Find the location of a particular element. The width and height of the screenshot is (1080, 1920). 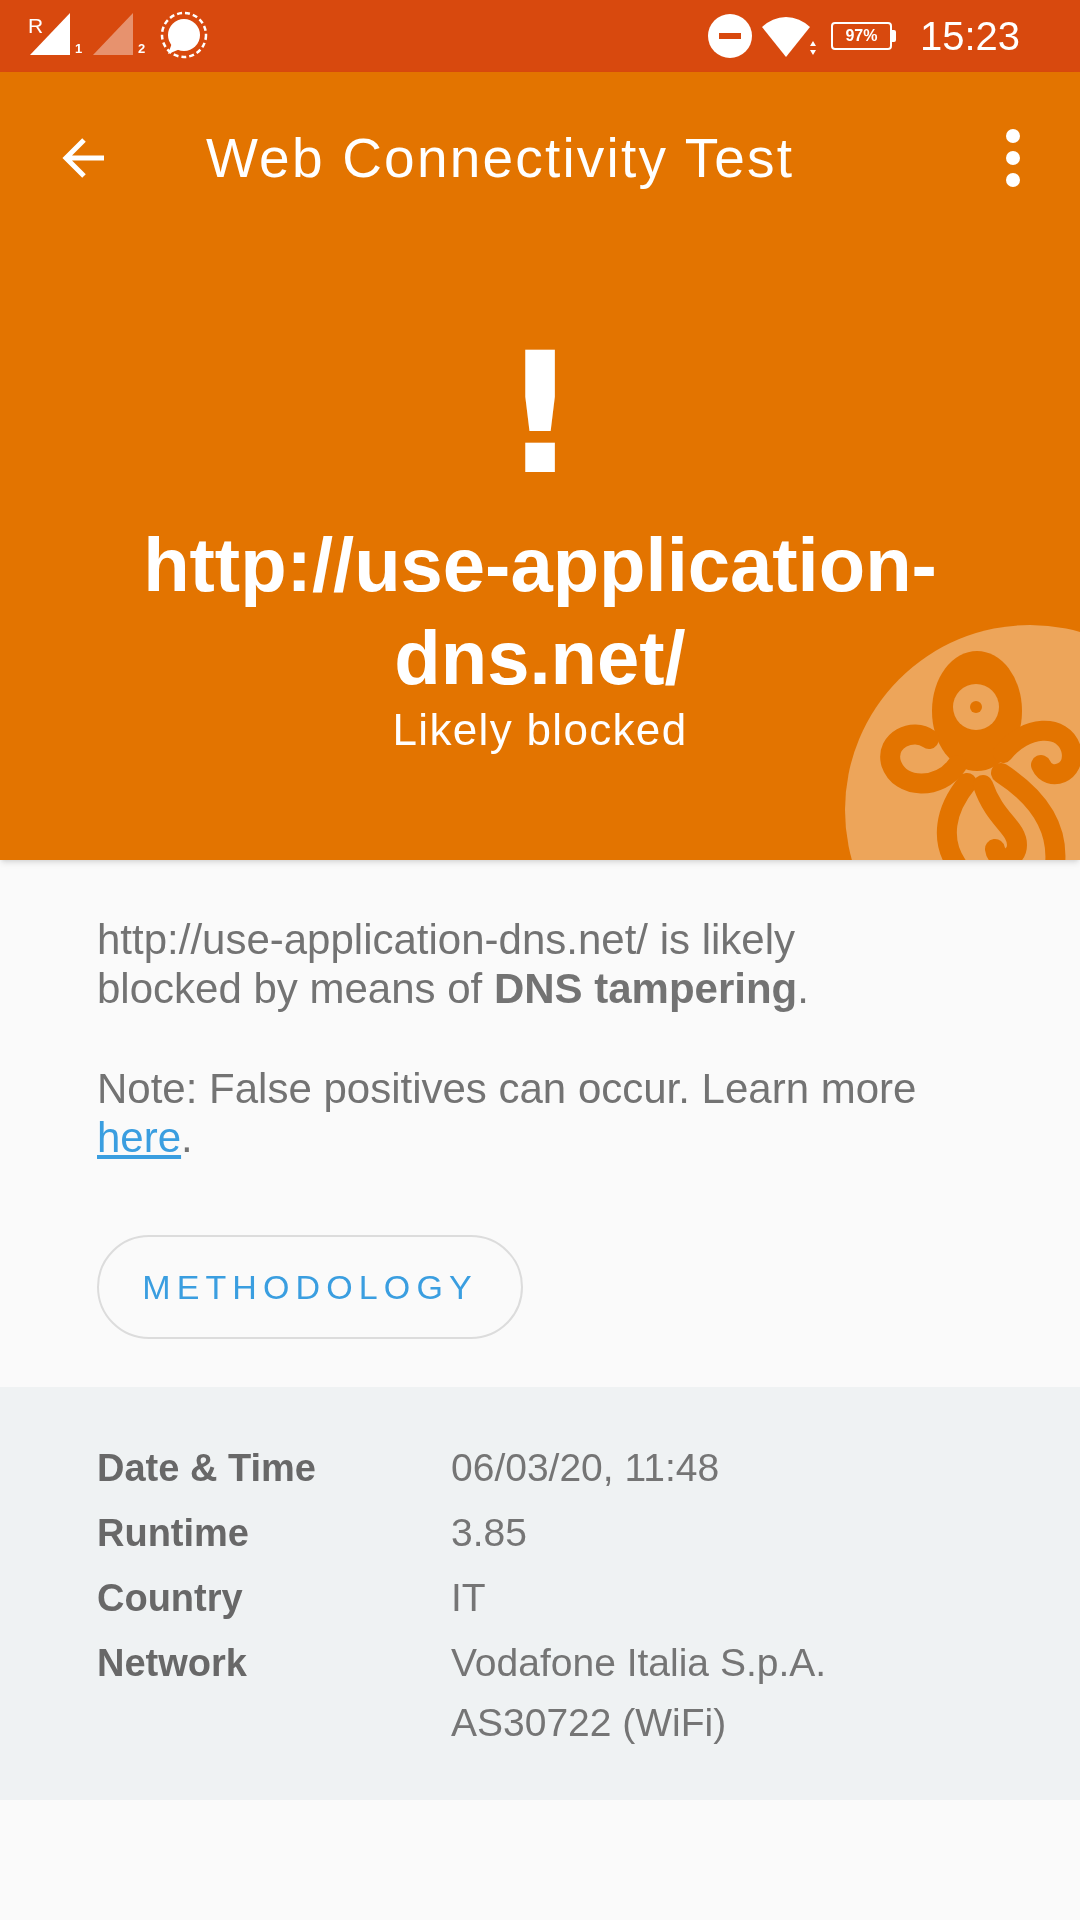

battery-indicator: 97% is located at coordinates (863, 36).